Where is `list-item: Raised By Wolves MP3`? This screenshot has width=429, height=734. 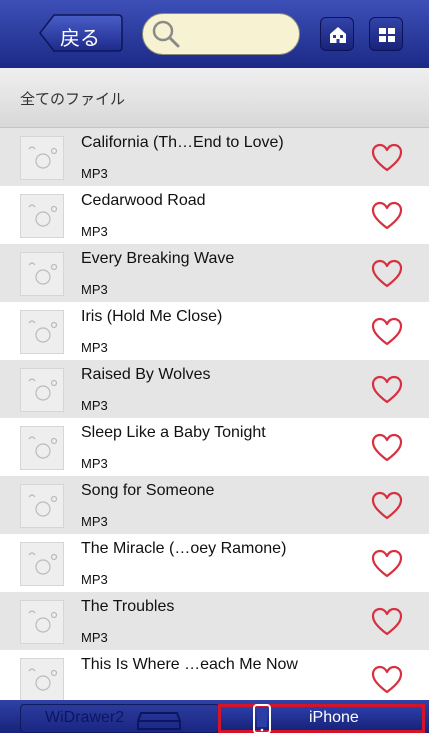
list-item: Raised By Wolves MP3 is located at coordinates (214, 389).